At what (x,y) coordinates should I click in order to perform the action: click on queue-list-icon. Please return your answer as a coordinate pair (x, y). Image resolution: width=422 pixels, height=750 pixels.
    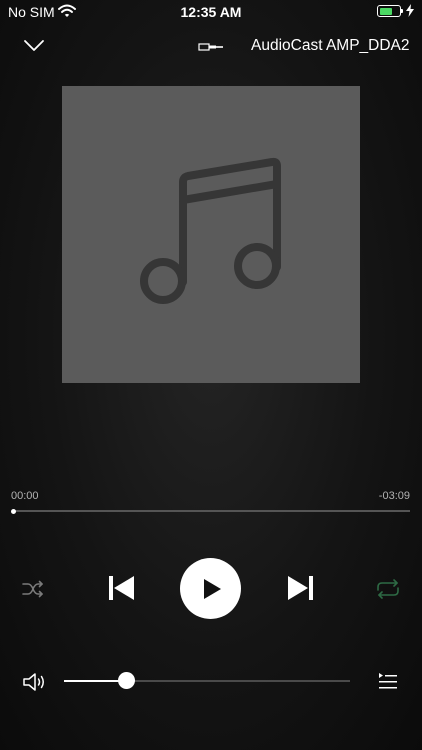
    Looking at the image, I should click on (388, 681).